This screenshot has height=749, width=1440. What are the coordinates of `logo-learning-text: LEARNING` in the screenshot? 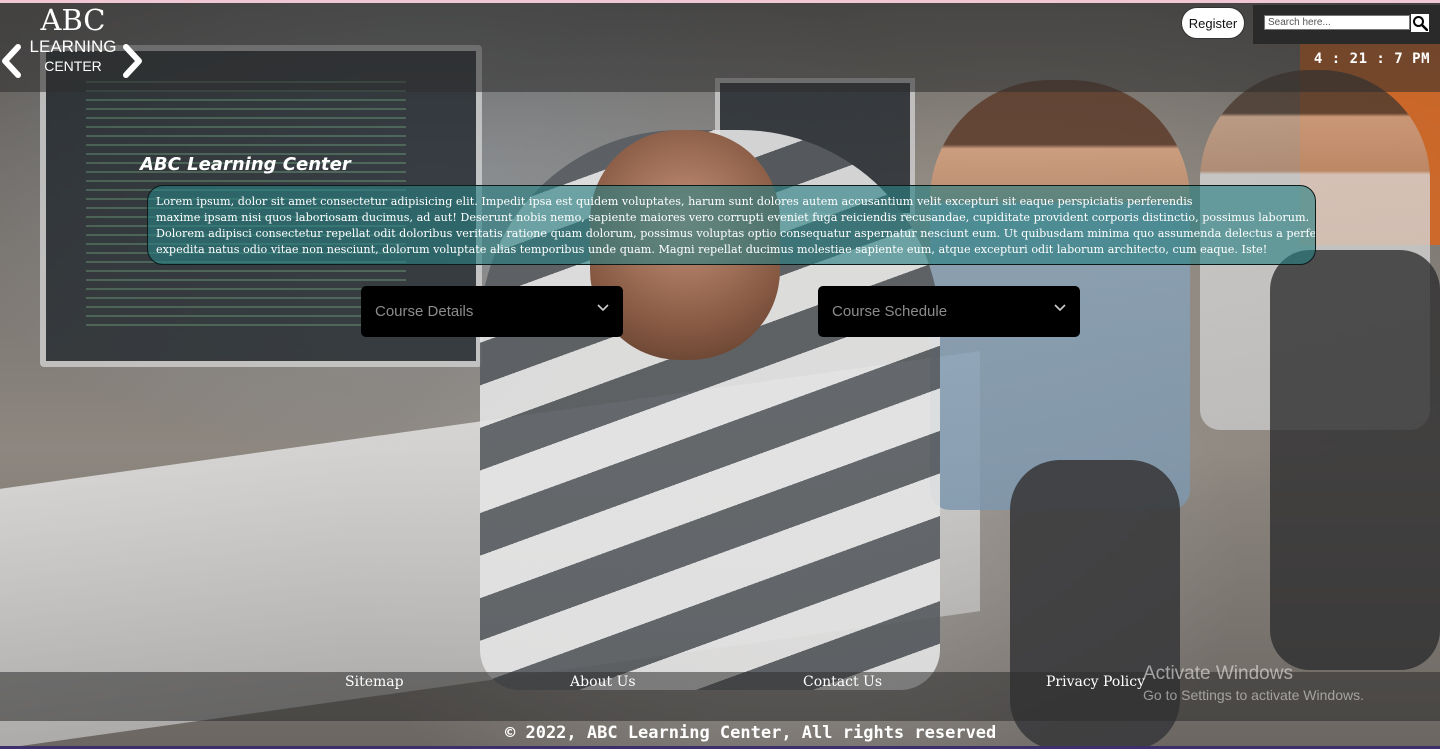 It's located at (73, 46).